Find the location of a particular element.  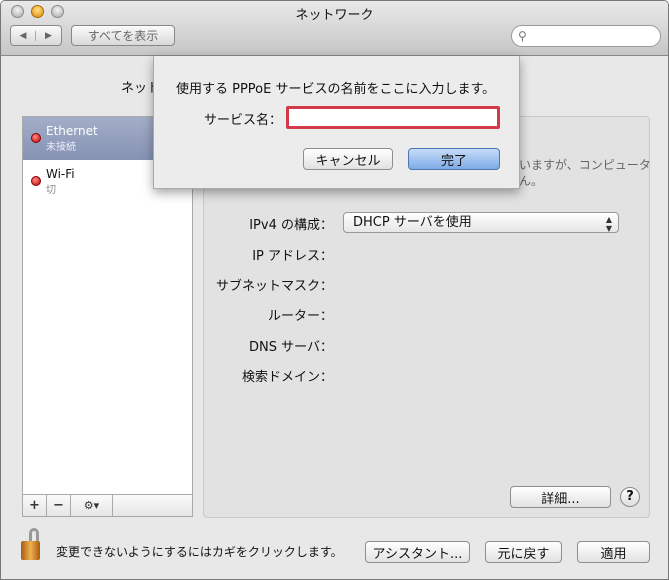

remove-service-button: − is located at coordinates (59, 505).